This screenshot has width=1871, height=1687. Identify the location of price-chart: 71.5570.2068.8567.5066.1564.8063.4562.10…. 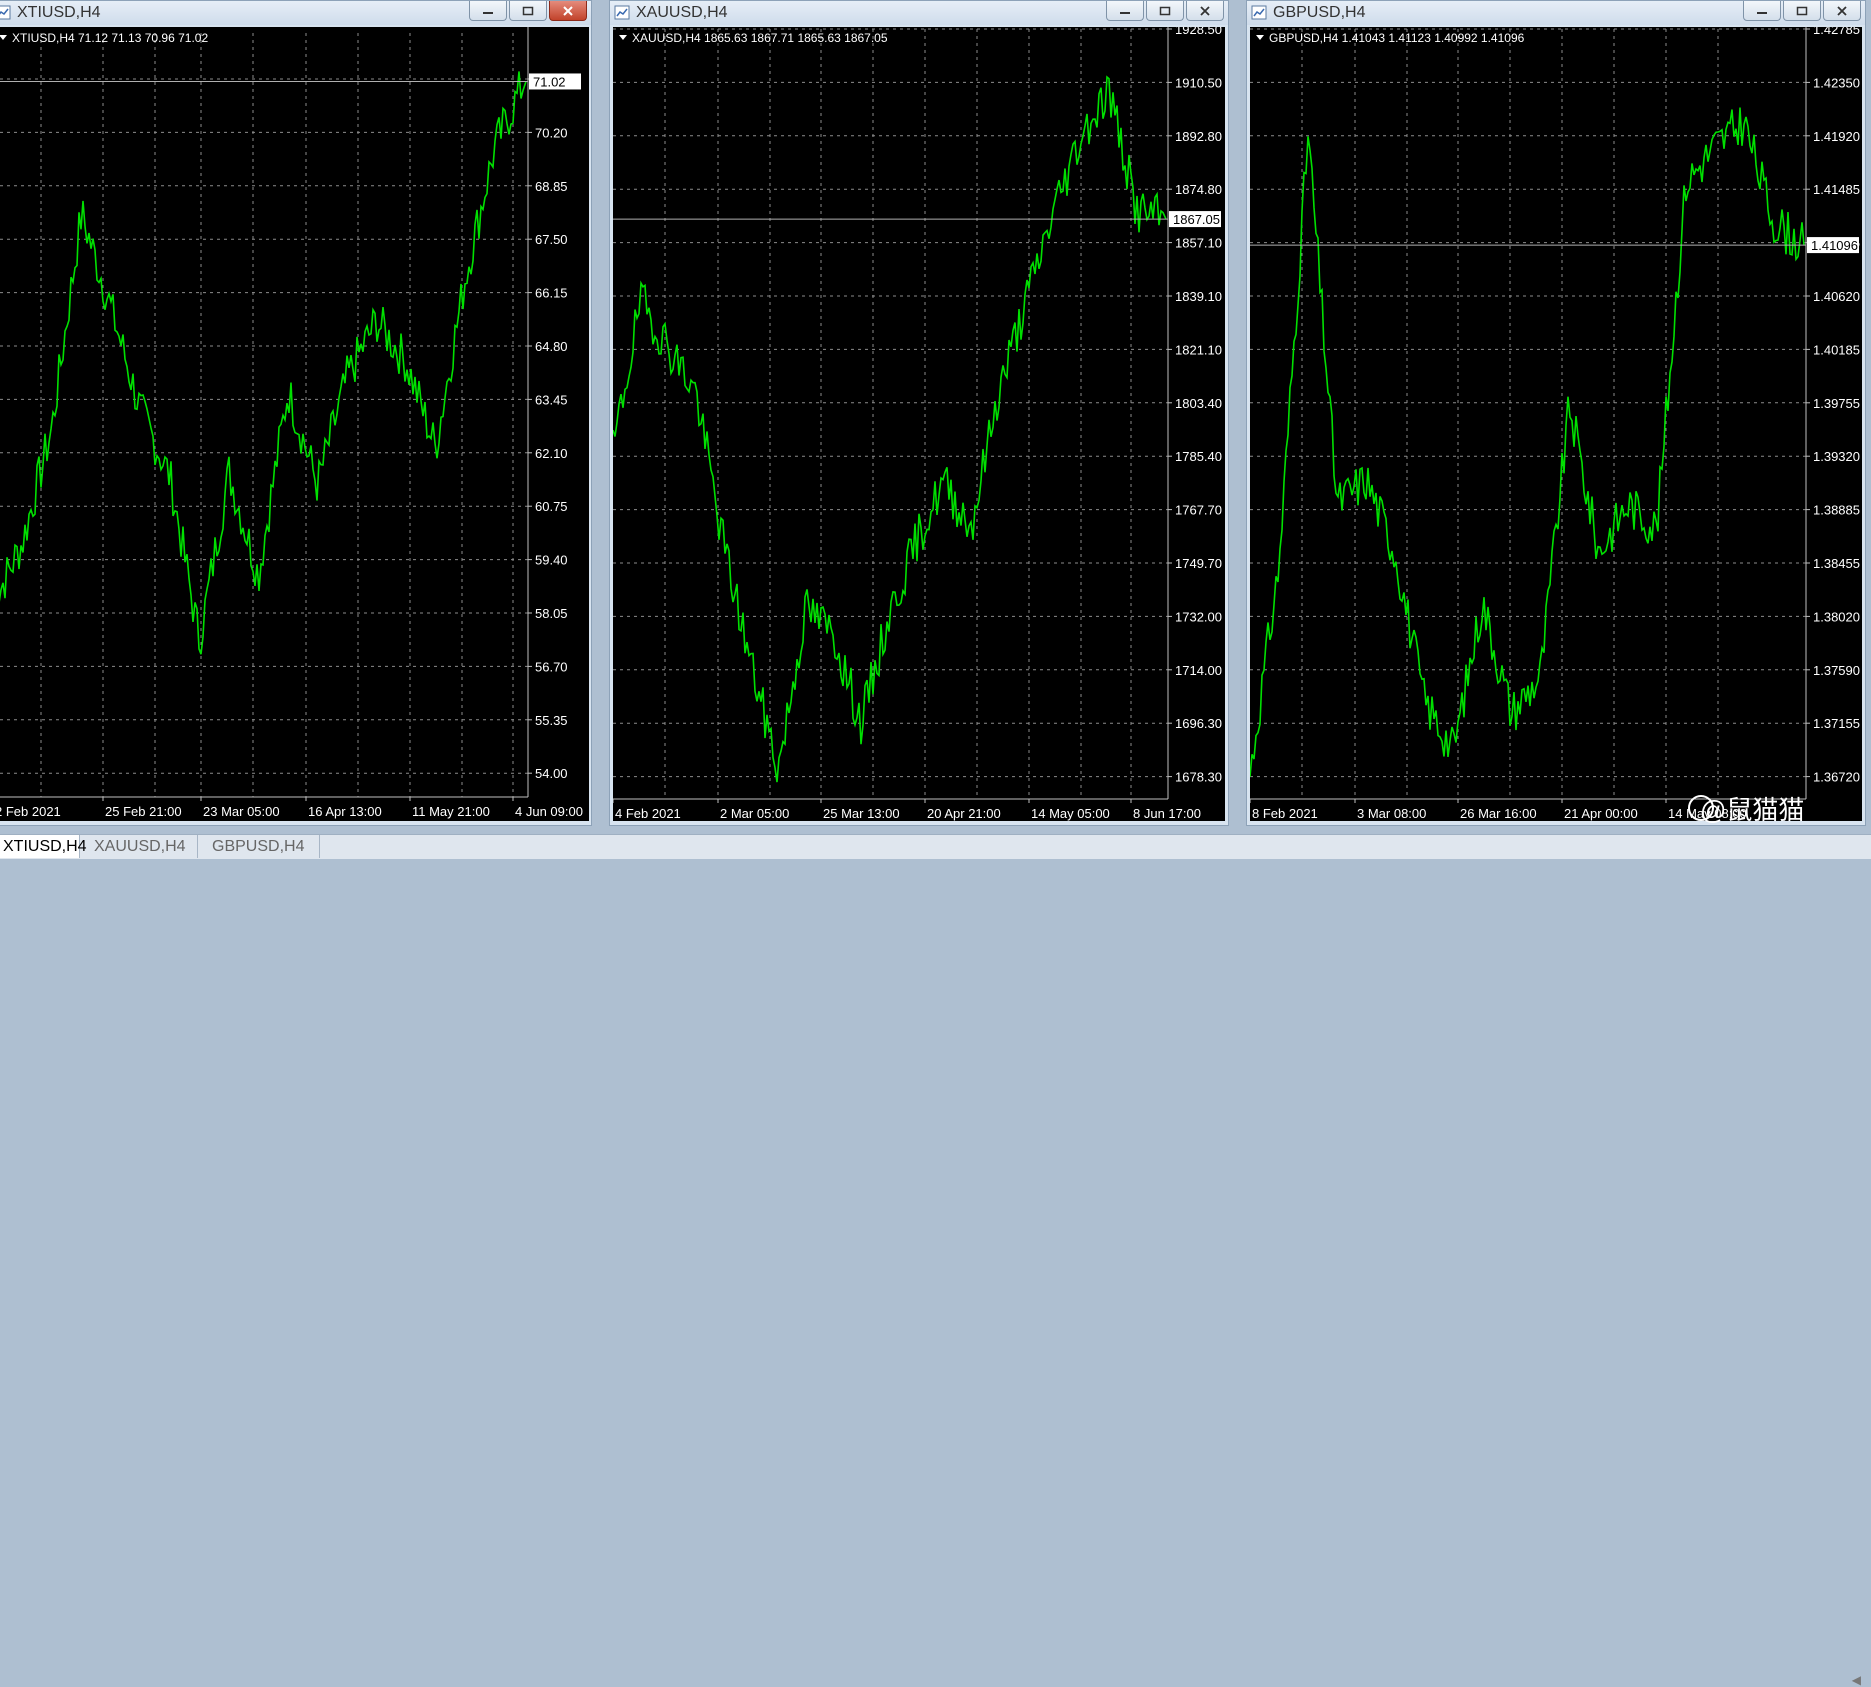
(294, 424).